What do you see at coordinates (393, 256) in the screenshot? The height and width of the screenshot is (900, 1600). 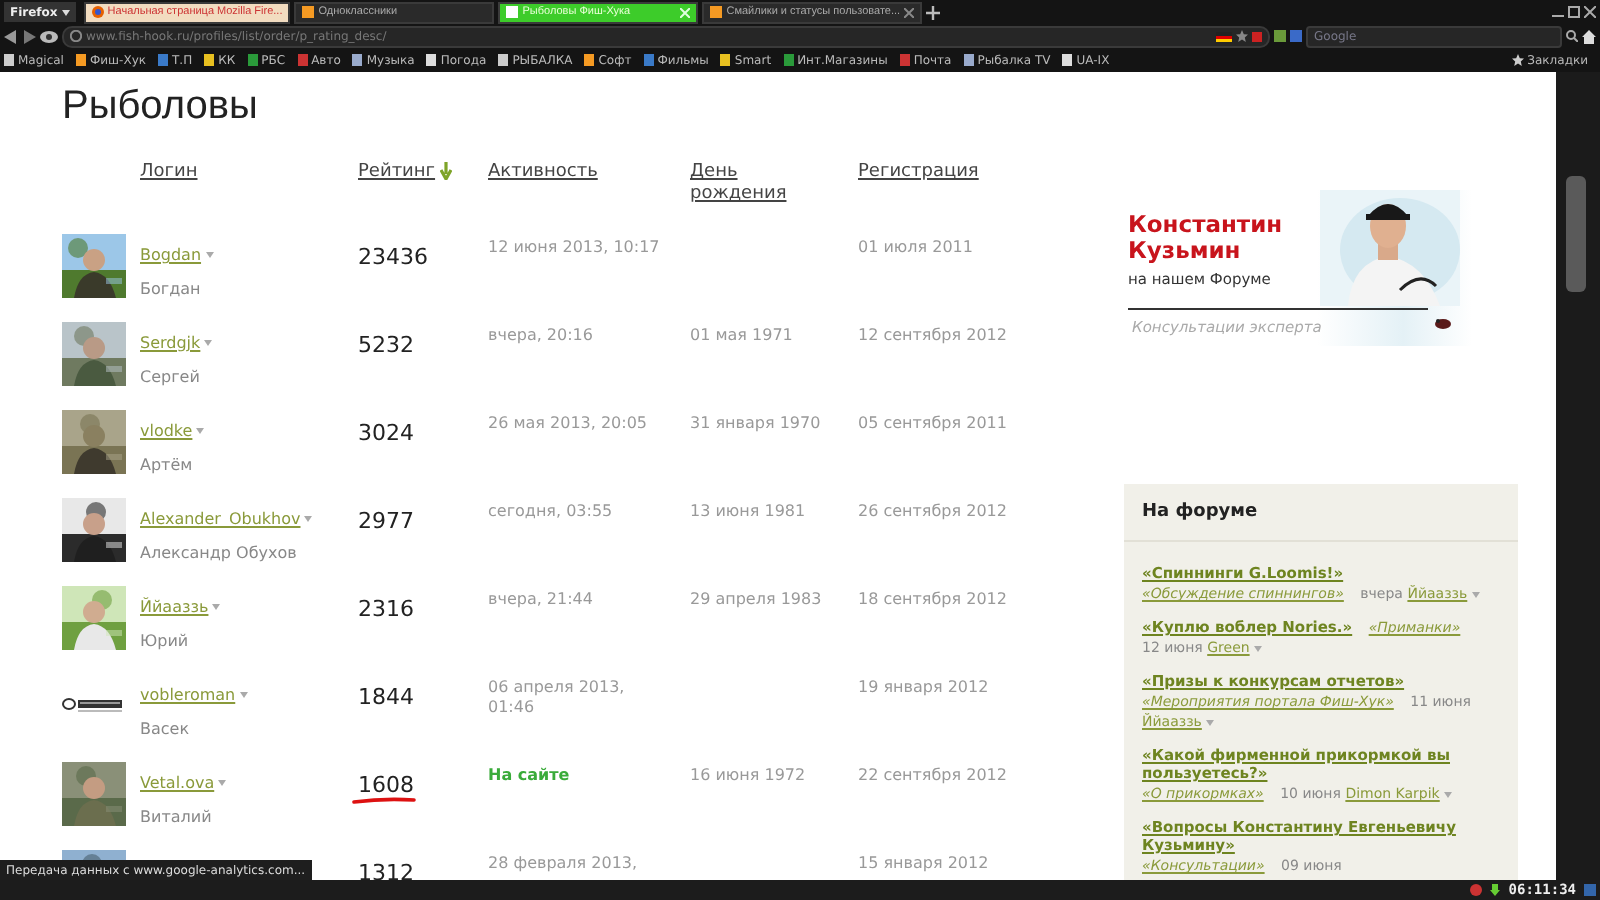 I see `rating-value: 23436` at bounding box center [393, 256].